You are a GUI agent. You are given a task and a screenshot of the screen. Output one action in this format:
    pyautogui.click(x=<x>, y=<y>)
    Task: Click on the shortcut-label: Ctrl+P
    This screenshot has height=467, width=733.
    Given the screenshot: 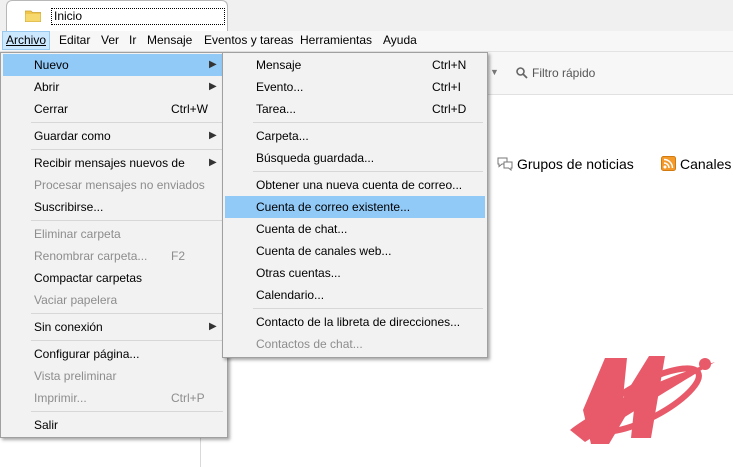 What is the action you would take?
    pyautogui.click(x=188, y=398)
    